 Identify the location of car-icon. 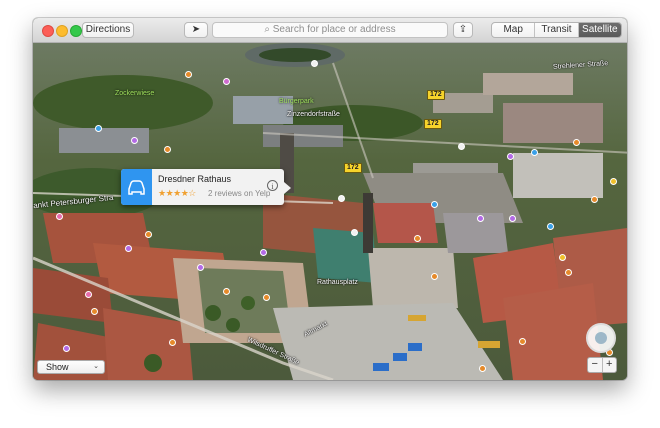
(136, 187).